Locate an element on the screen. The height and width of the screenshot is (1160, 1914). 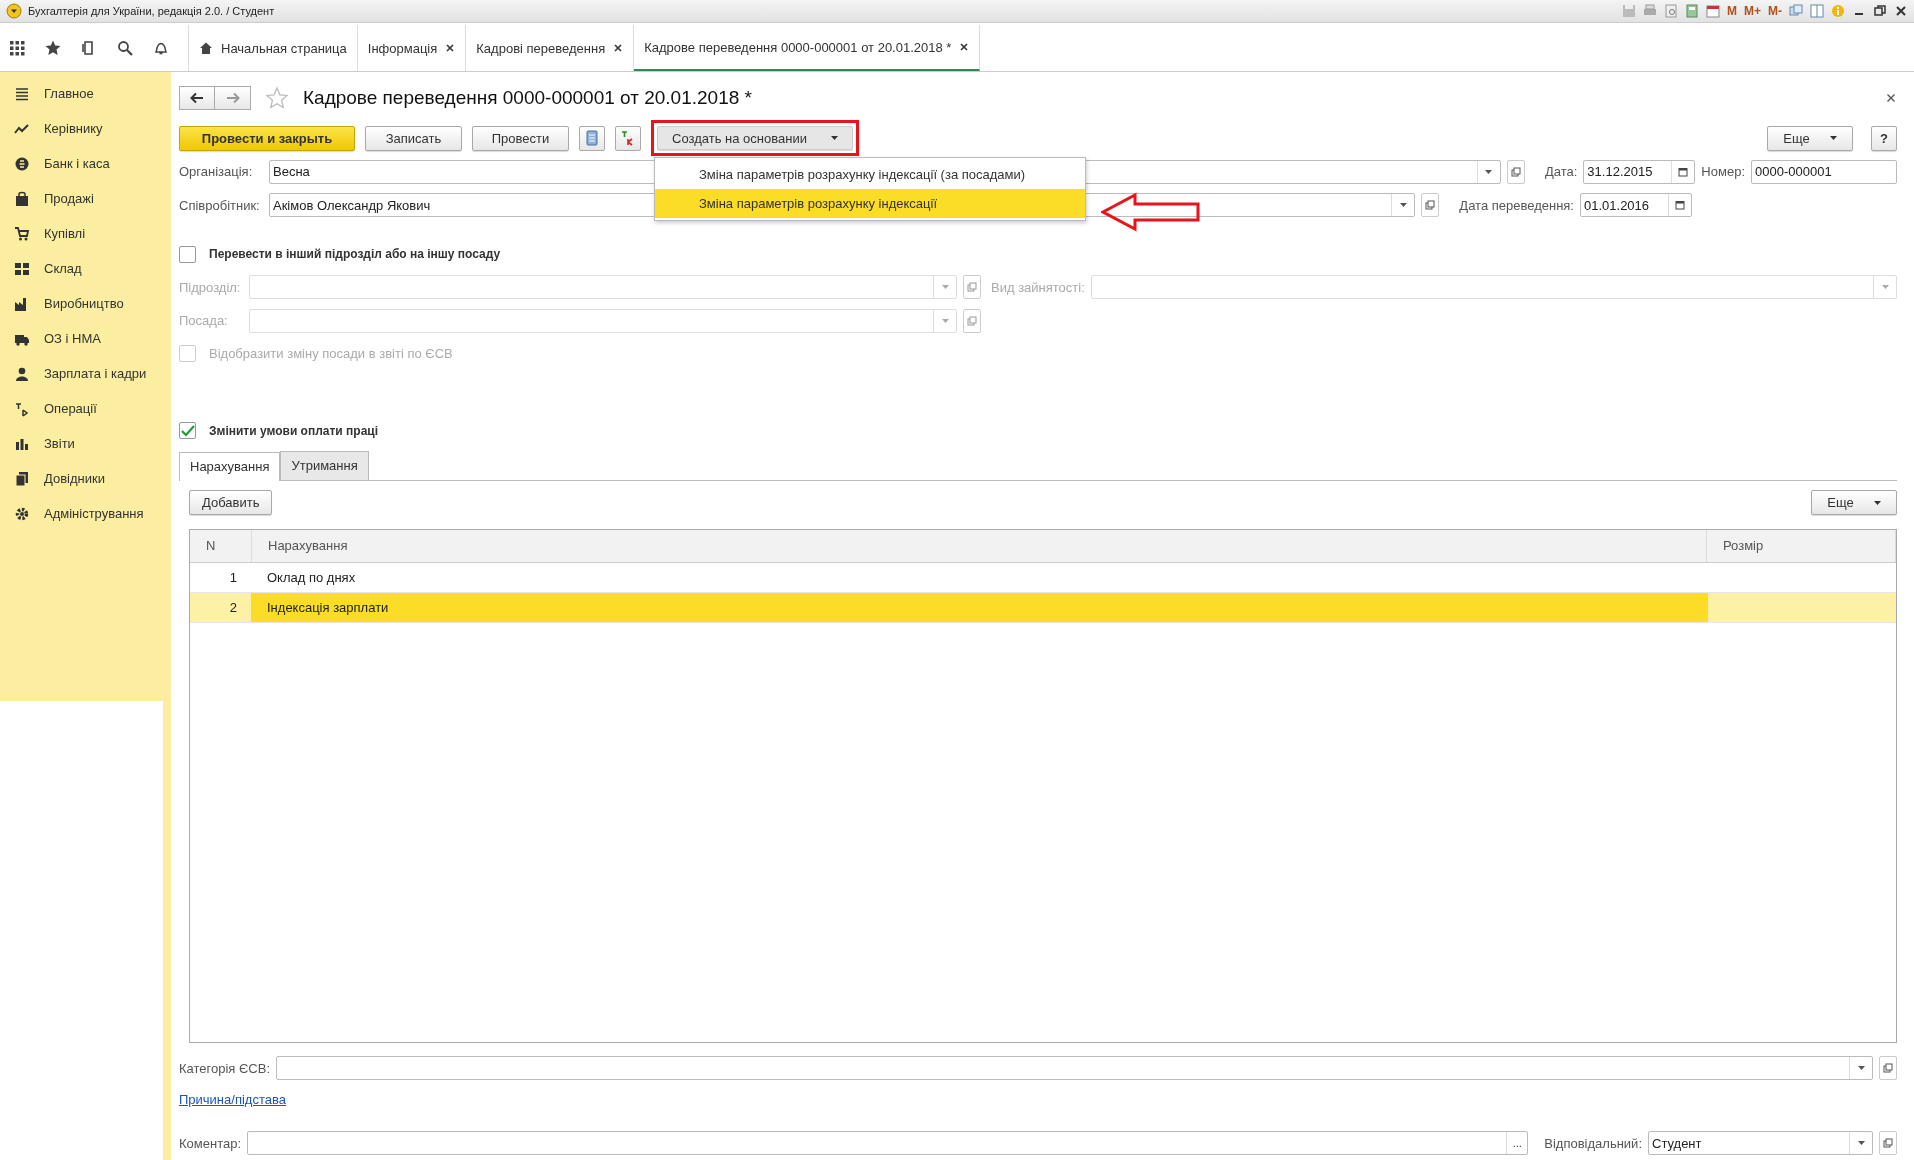
search-icon is located at coordinates (125, 48).